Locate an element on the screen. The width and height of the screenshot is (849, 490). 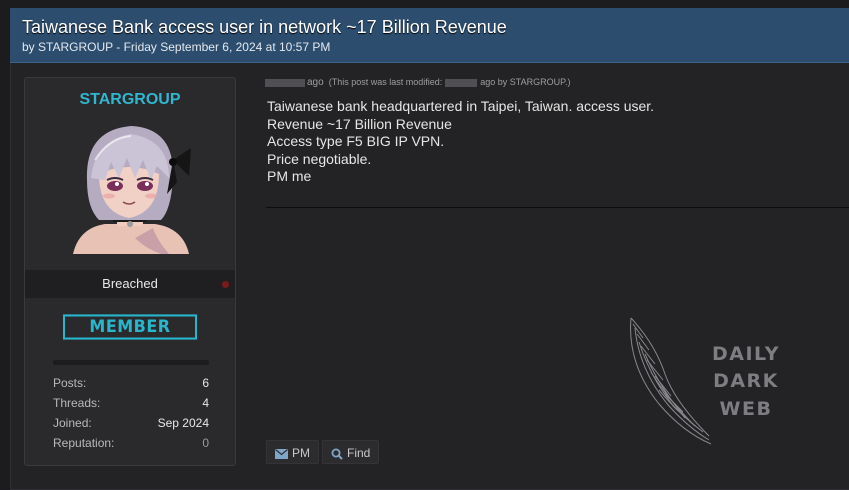
find-button: Find is located at coordinates (351, 452).